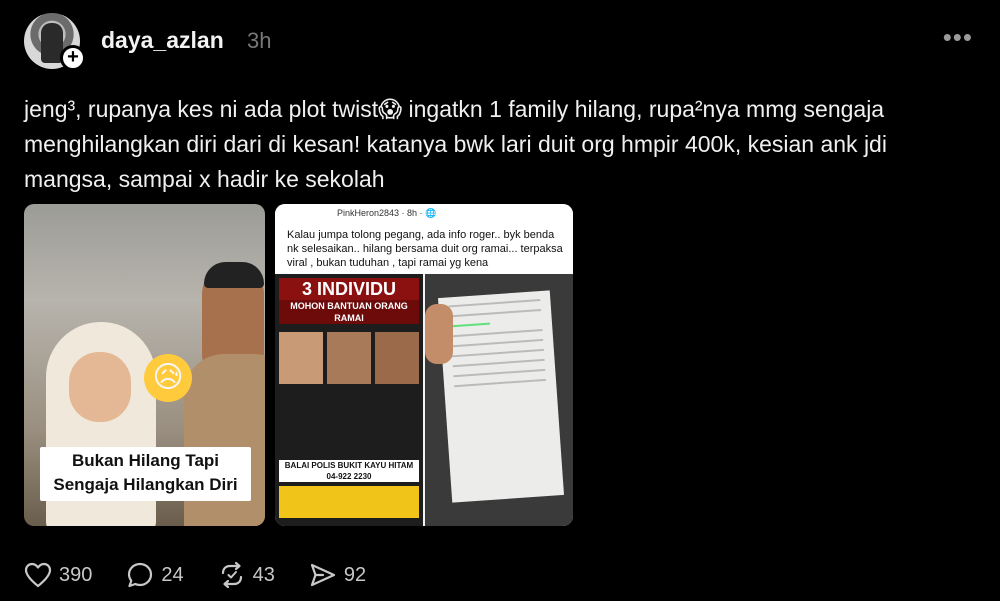 This screenshot has width=1000, height=601. I want to click on image-caption-line2: Sengaja Hilangkan Diri, so click(145, 484).